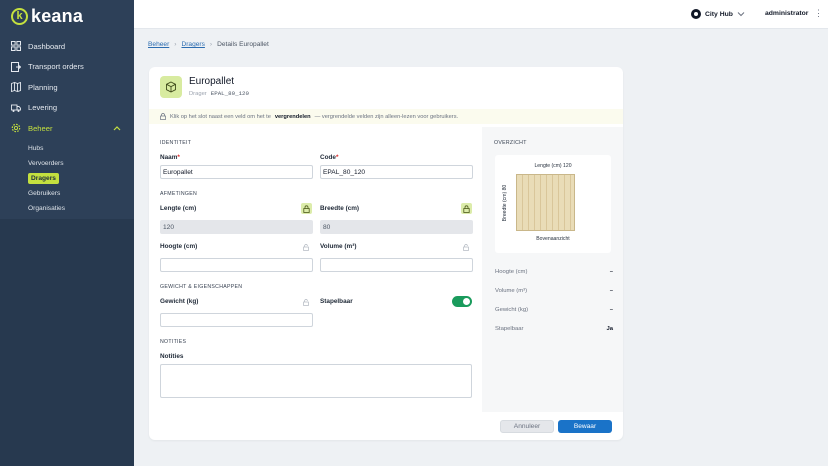  Describe the element at coordinates (554, 310) in the screenshot. I see `overview-row-gewicht: Gewicht (kg) –` at that location.